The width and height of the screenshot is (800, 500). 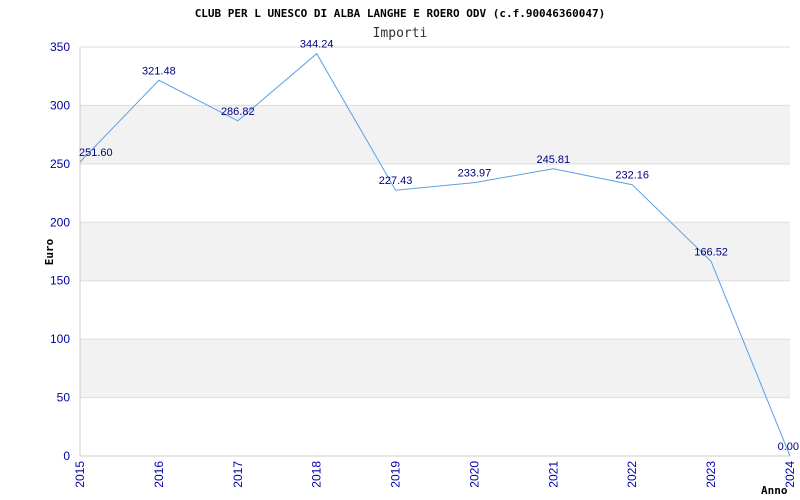 I want to click on x-tick-label: 2023, so click(x=711, y=474).